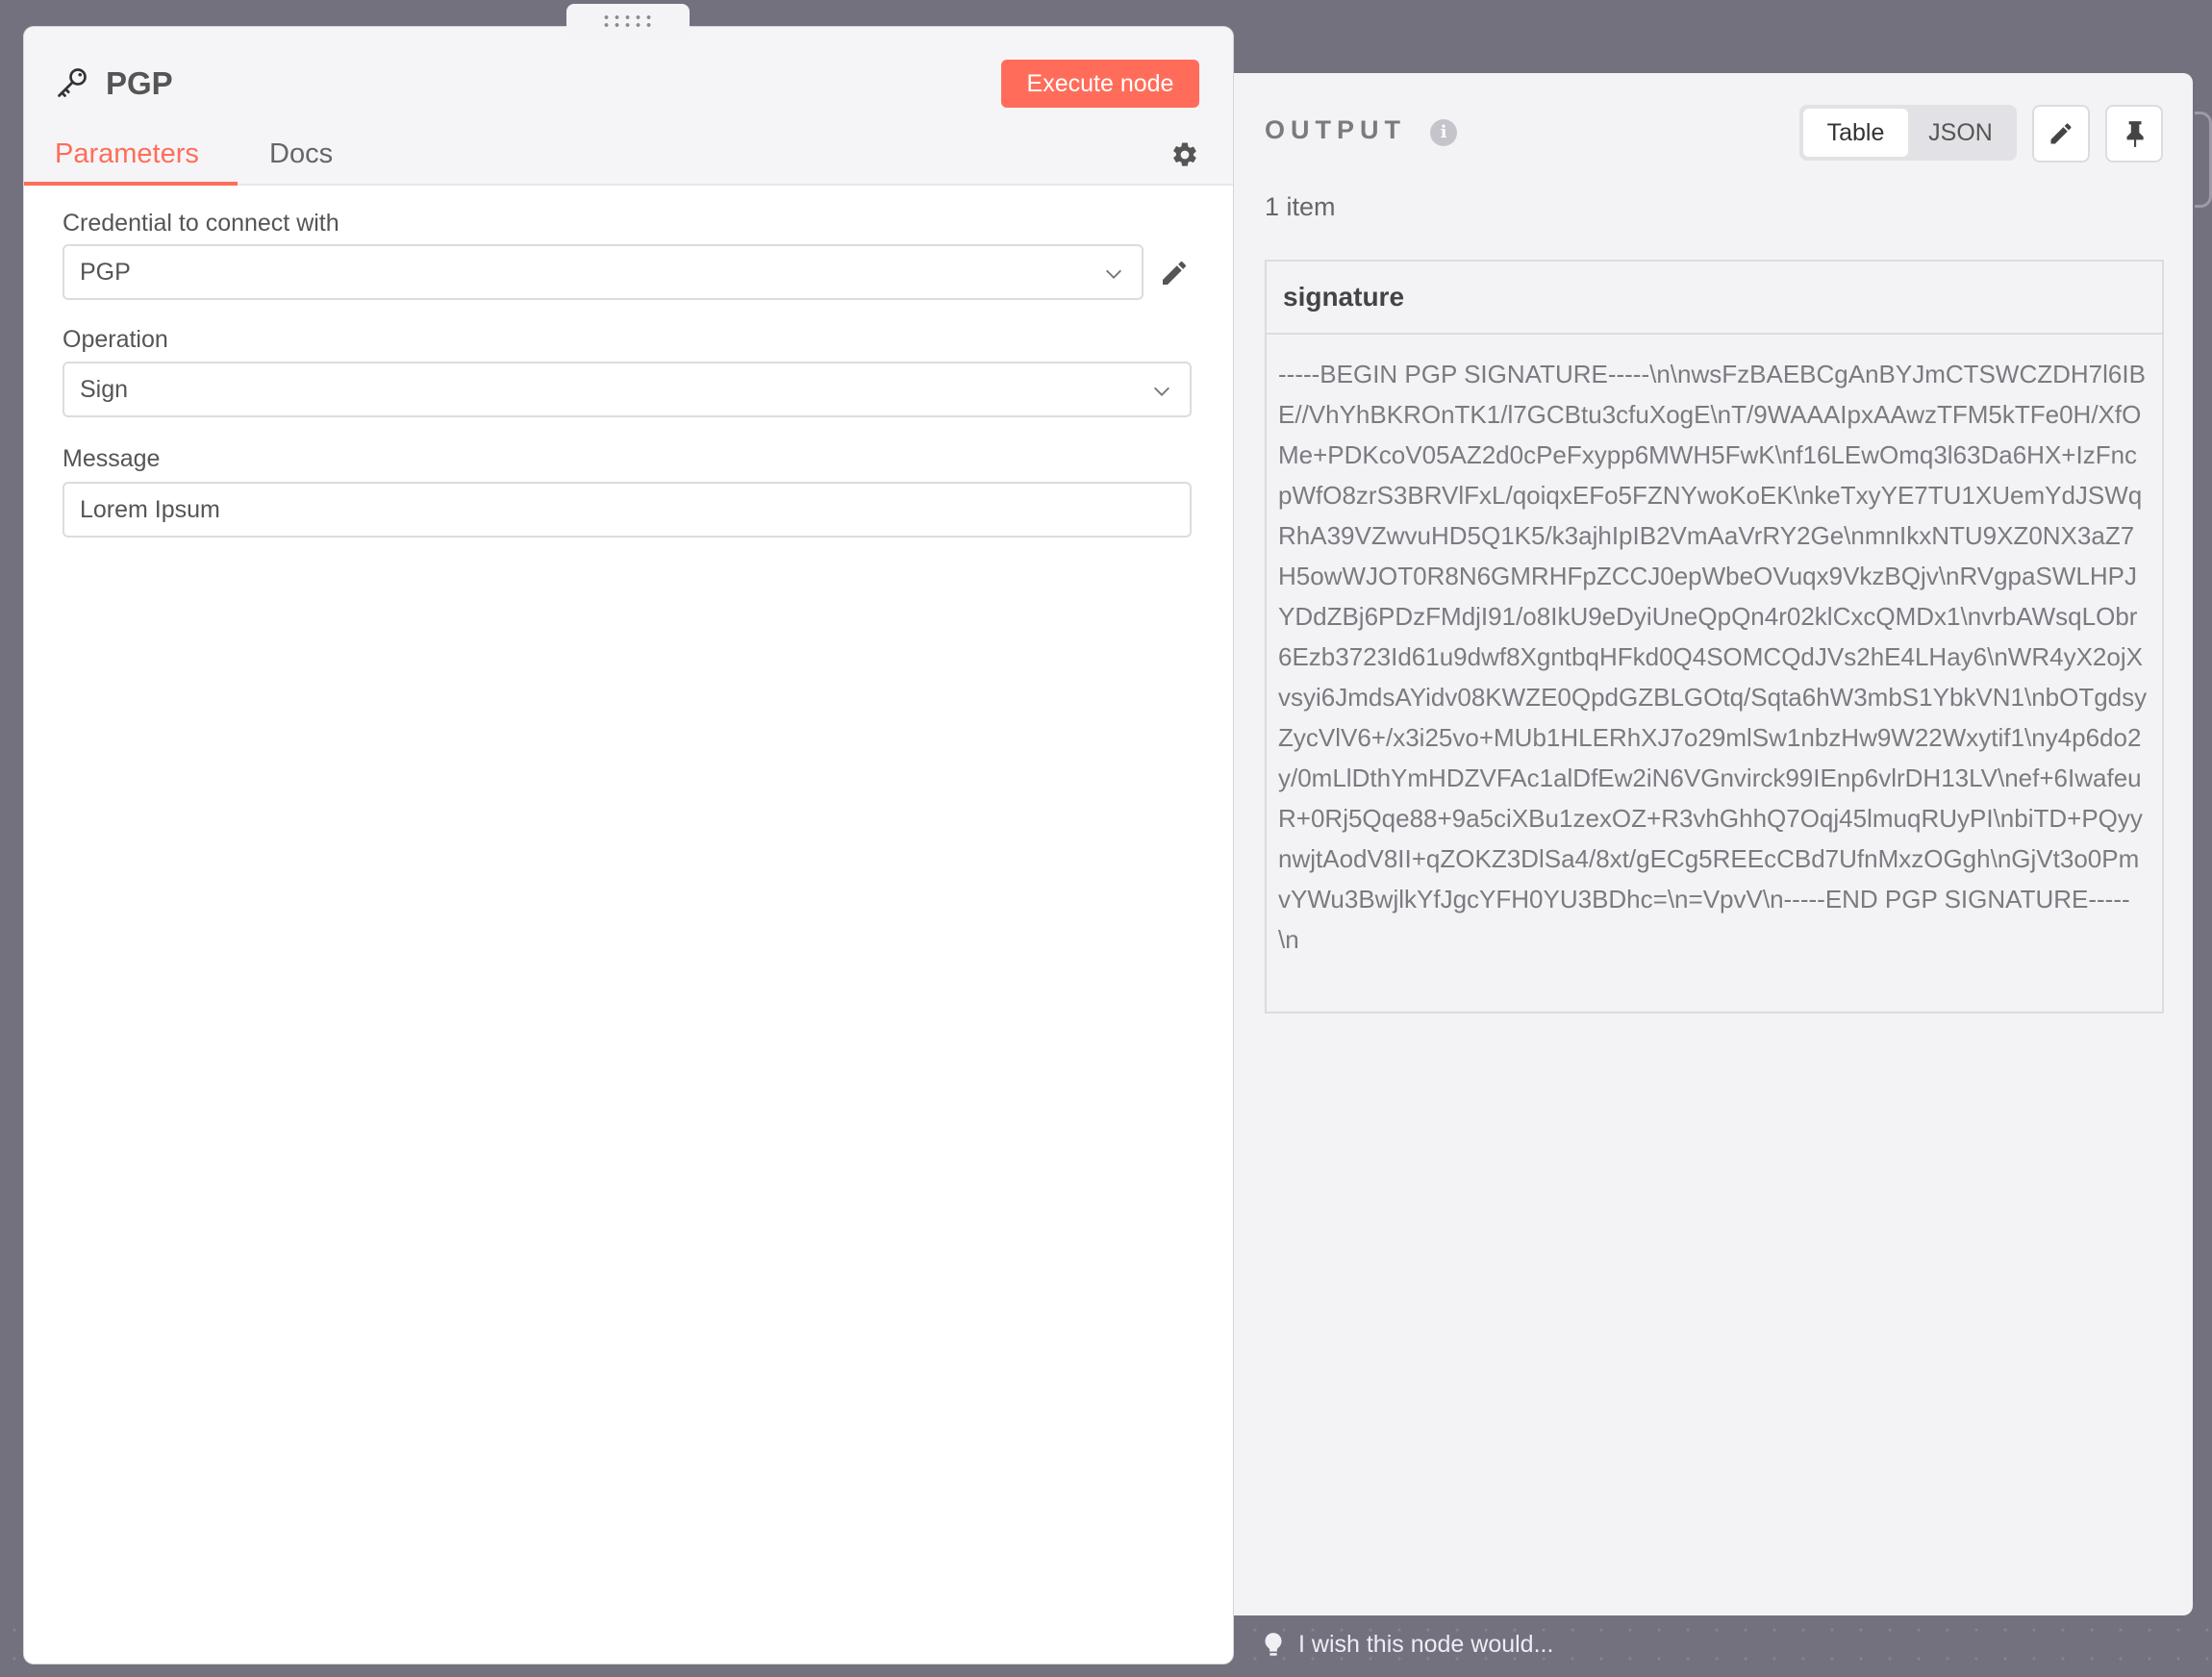 The image size is (2212, 1677). Describe the element at coordinates (1715, 298) in the screenshot. I see `table-header-signature: signature` at that location.